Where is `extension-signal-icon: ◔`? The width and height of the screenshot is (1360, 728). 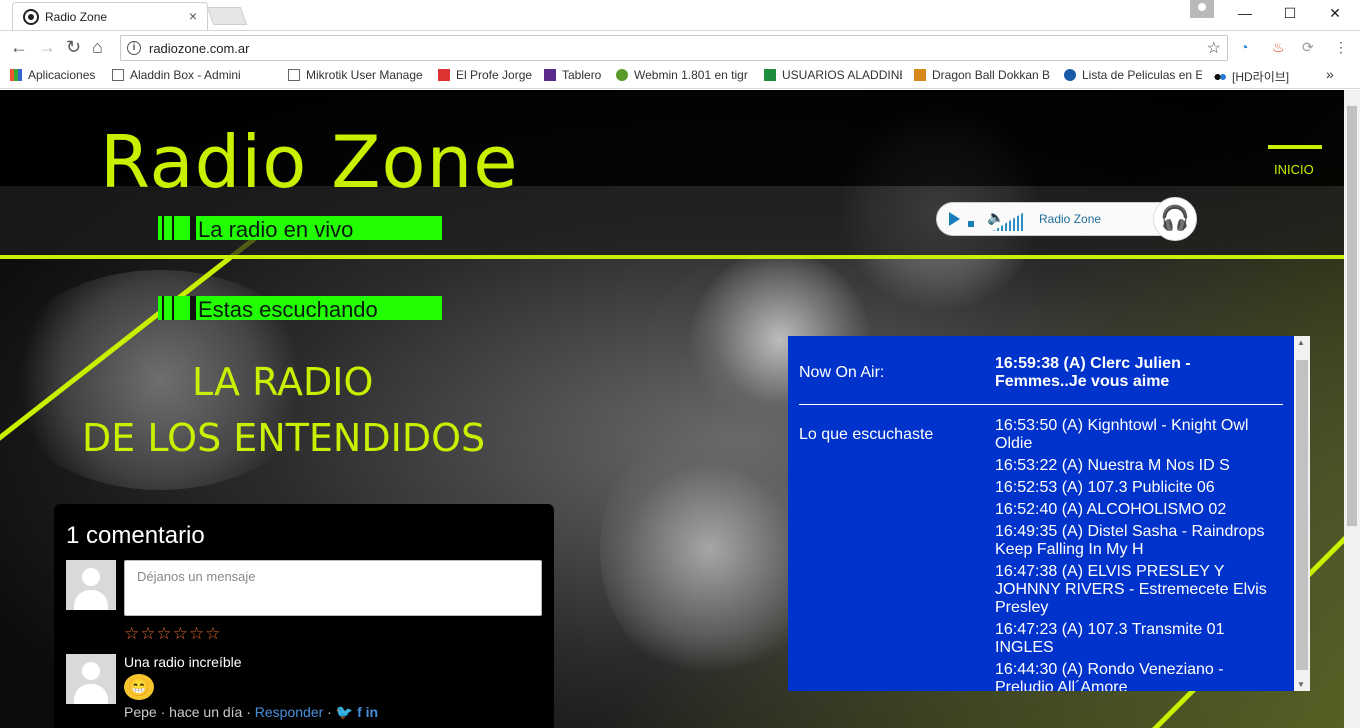 extension-signal-icon: ◔ is located at coordinates (1244, 47).